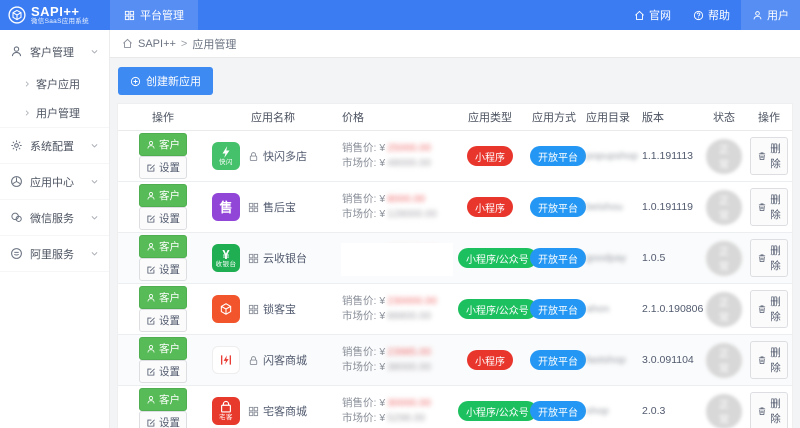  I want to click on col-header-type: 应用类型, so click(490, 117).